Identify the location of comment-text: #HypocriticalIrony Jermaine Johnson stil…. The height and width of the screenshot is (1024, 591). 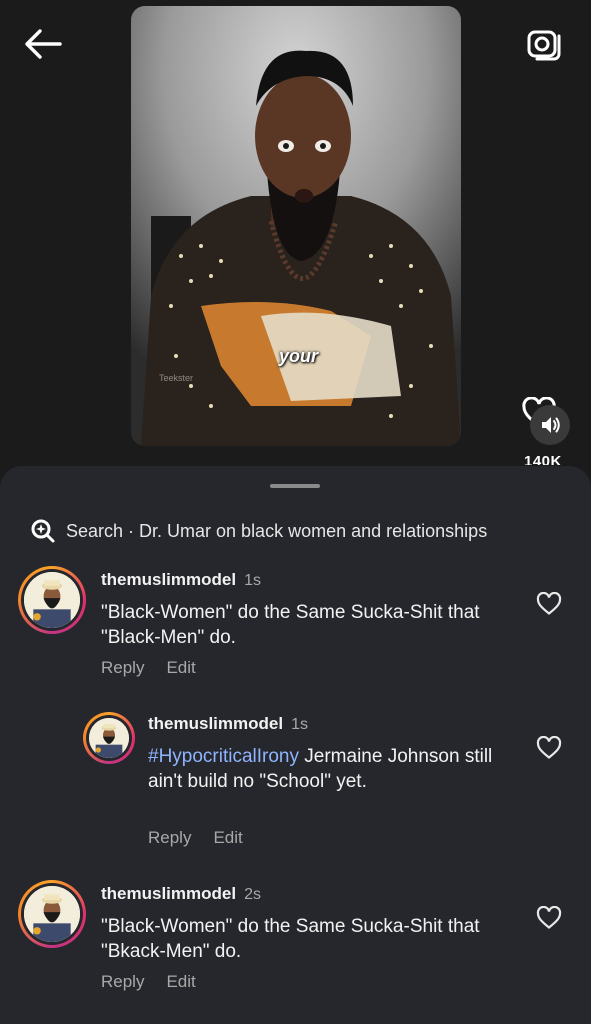
(328, 769).